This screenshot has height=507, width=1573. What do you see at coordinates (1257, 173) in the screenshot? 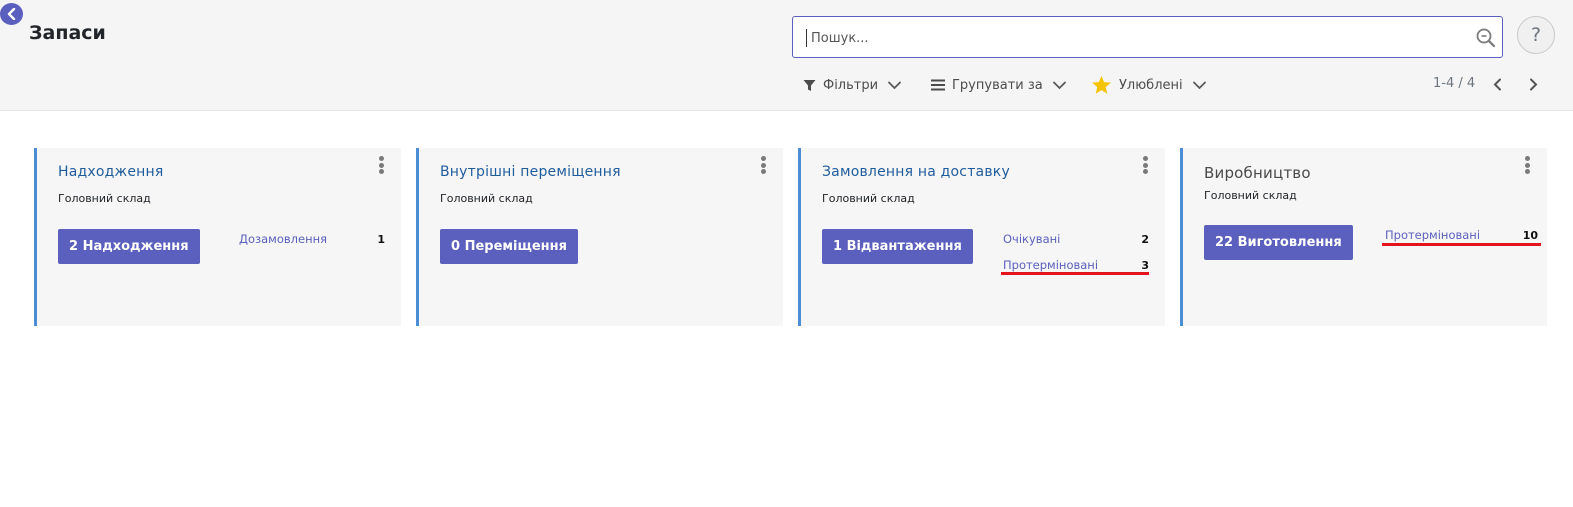
I see `card-title: Виробництво` at bounding box center [1257, 173].